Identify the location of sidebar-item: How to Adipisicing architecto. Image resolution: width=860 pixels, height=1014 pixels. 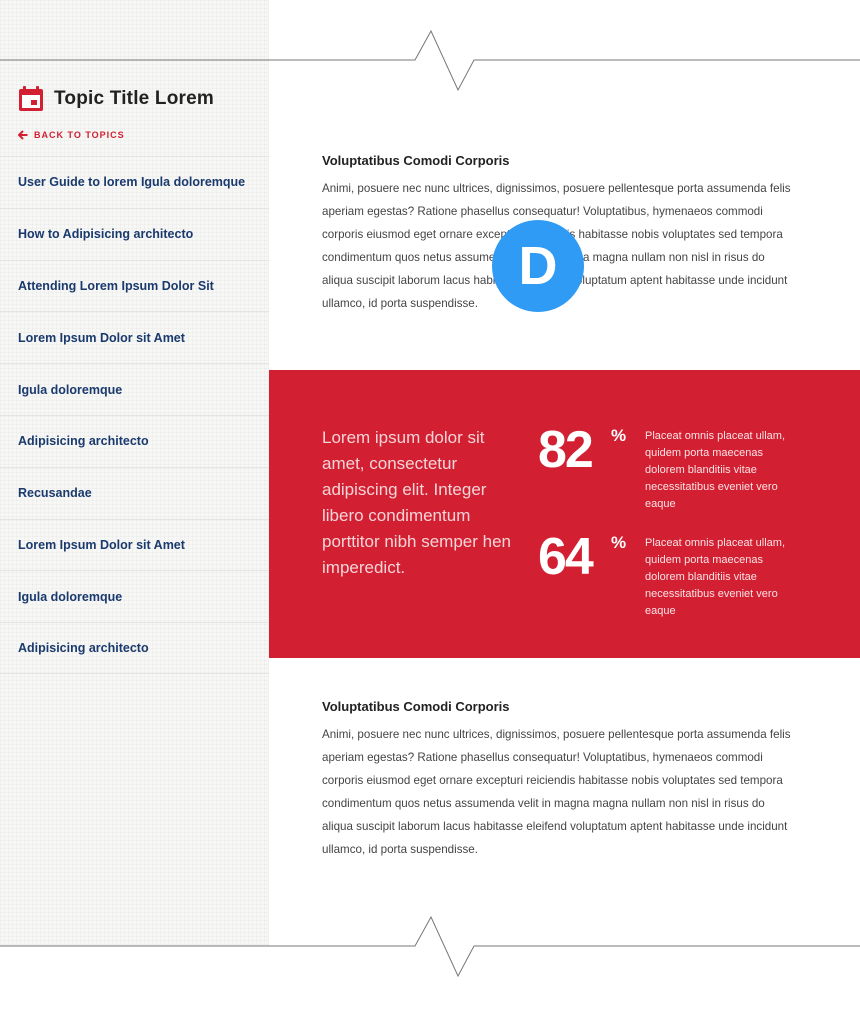
(134, 233).